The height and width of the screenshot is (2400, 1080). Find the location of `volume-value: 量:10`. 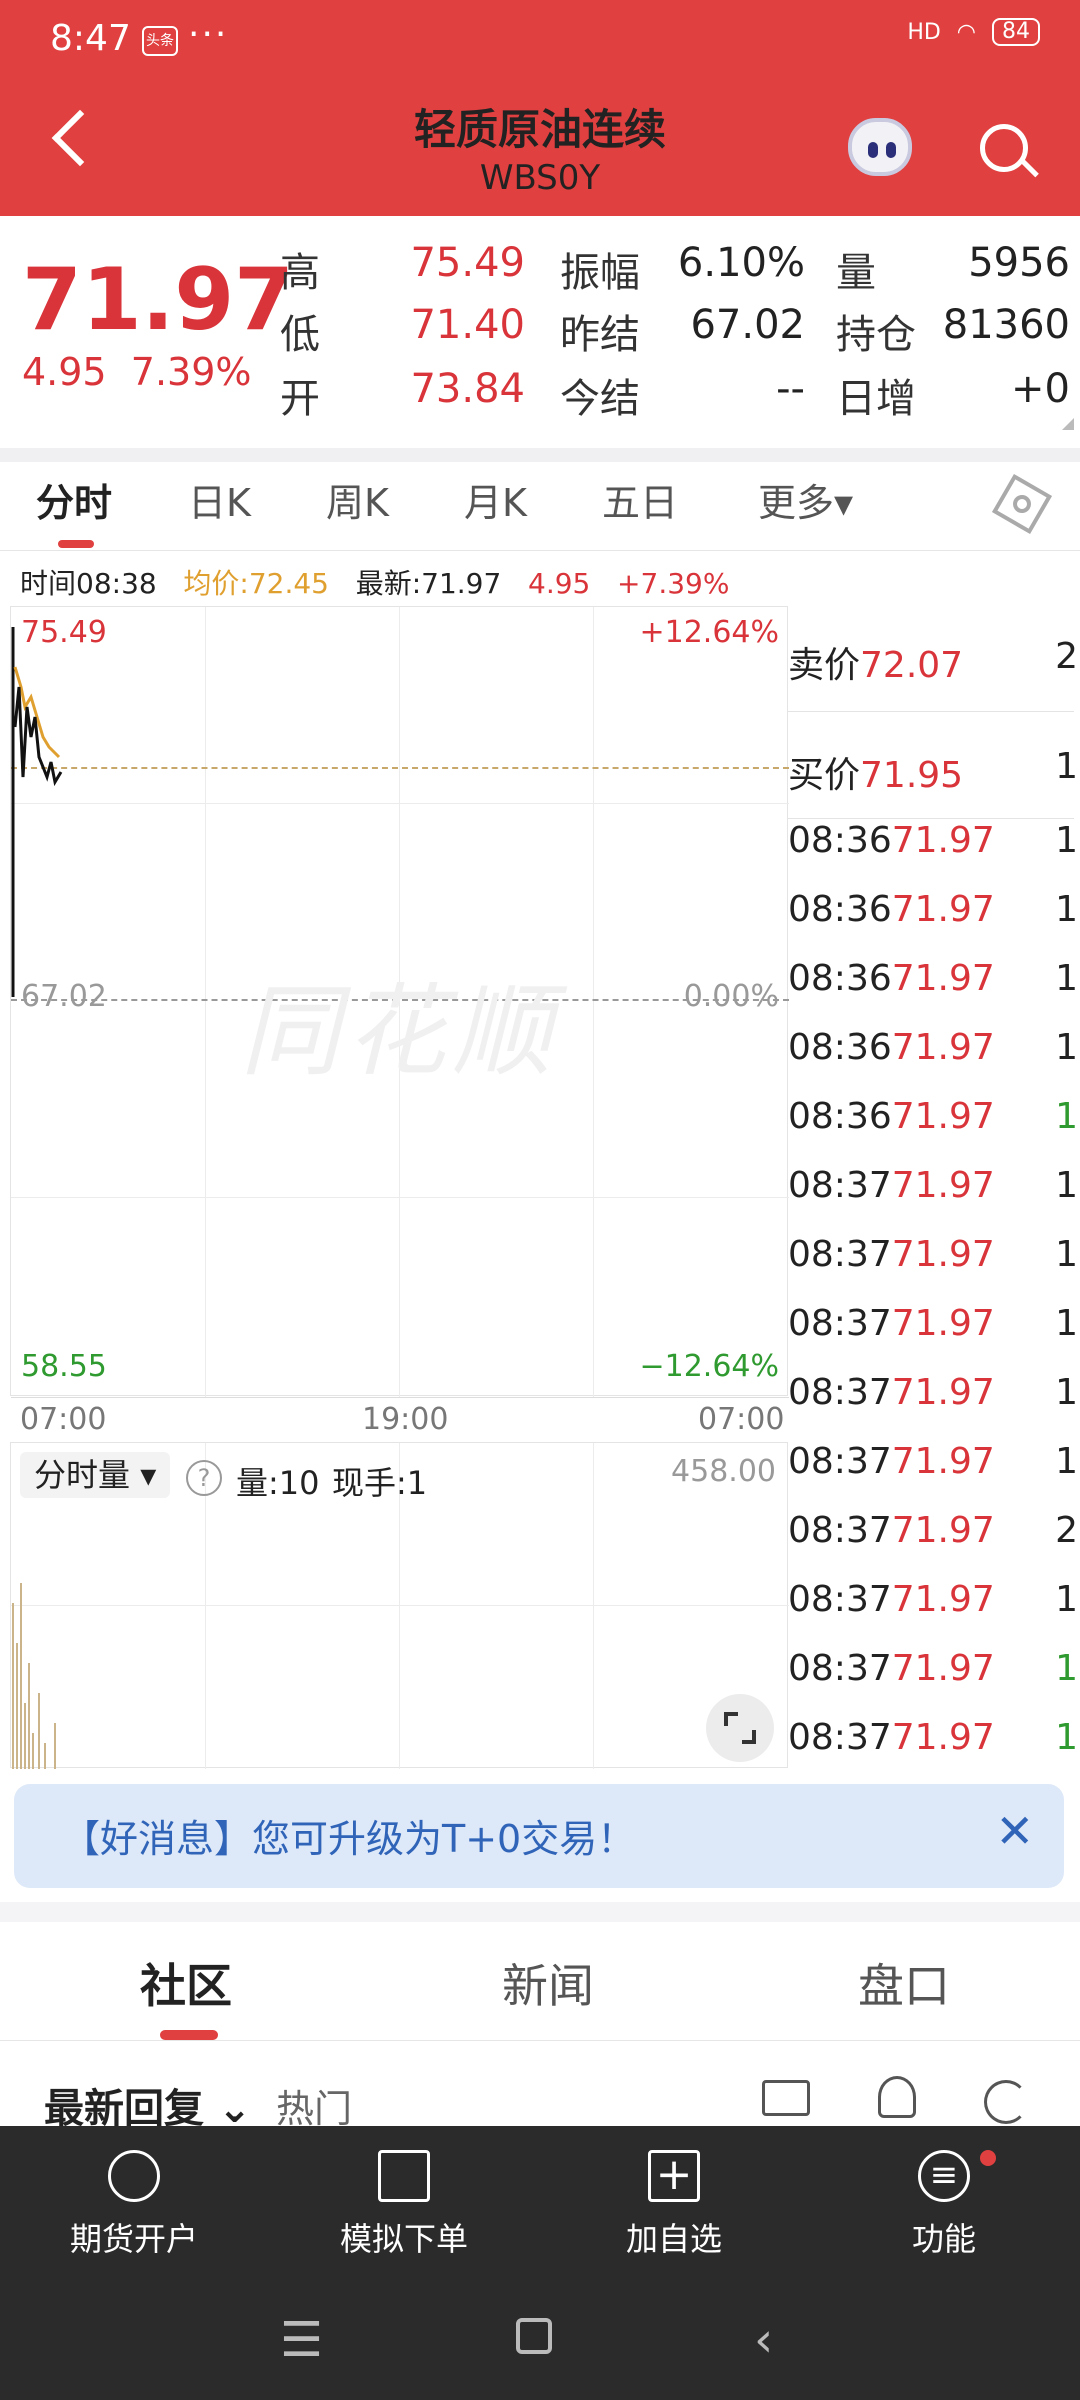

volume-value: 量:10 is located at coordinates (278, 1483).